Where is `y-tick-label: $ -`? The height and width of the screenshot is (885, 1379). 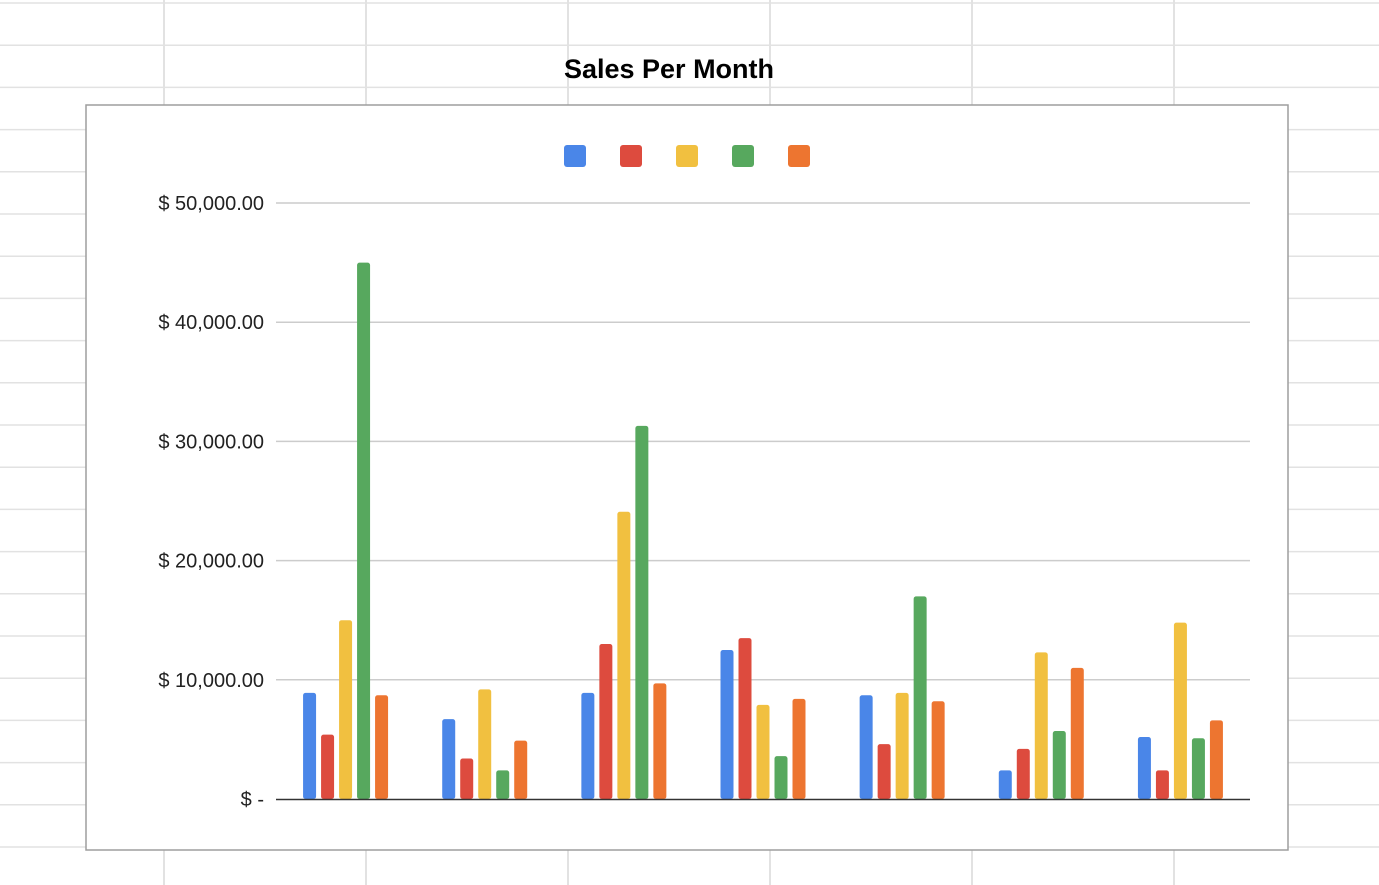 y-tick-label: $ - is located at coordinates (252, 800).